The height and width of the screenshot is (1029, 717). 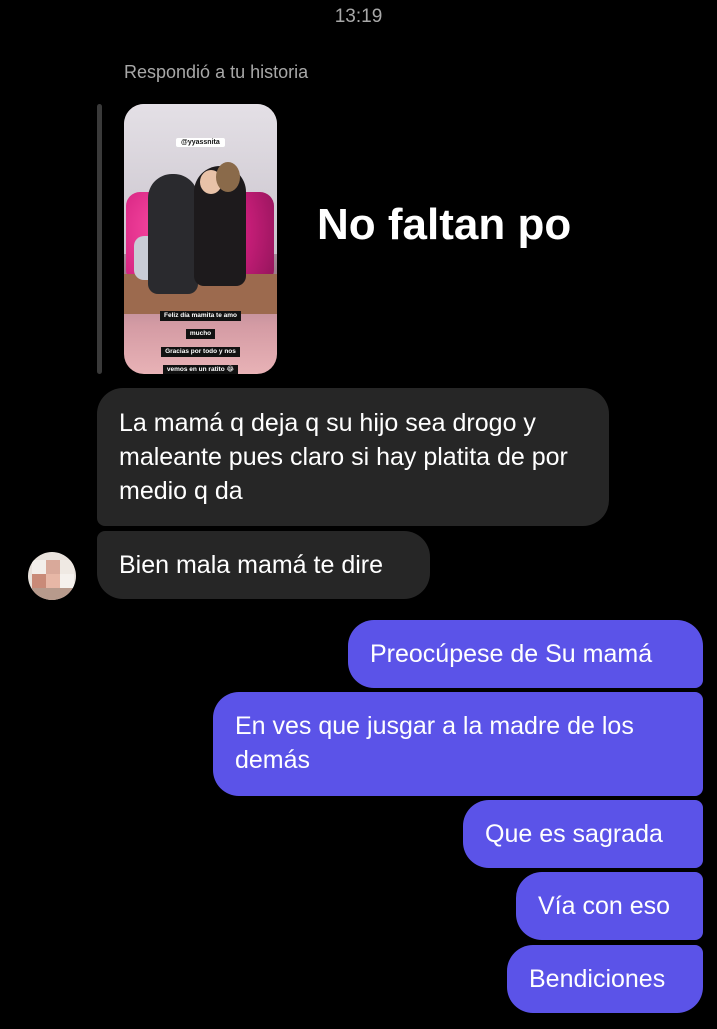 I want to click on message-timestamp: 13:19, so click(x=358, y=16).